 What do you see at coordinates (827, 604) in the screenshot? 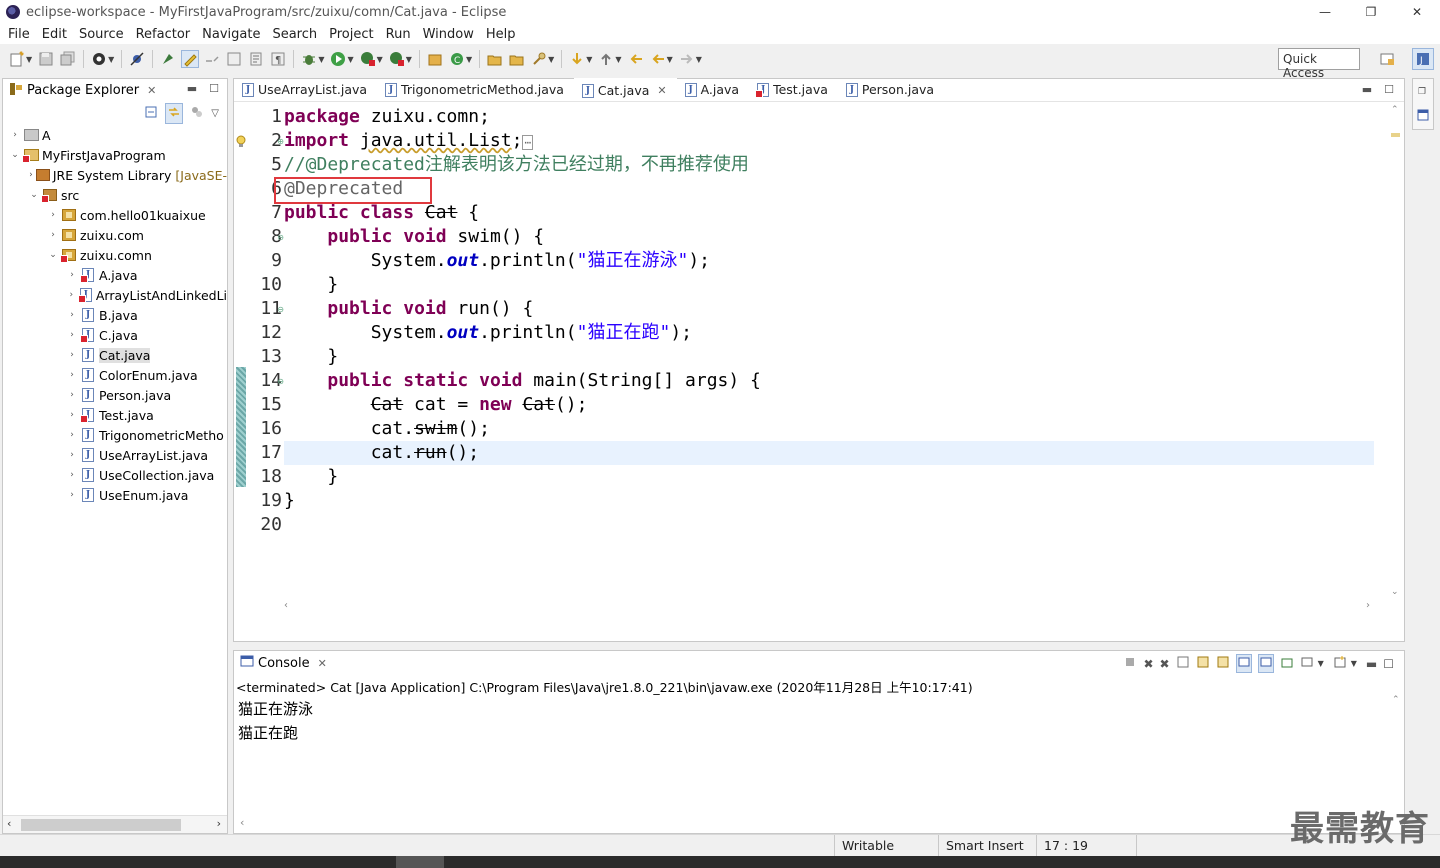
I see `editor-horizontal-scrollbar: ‹ ›` at bounding box center [827, 604].